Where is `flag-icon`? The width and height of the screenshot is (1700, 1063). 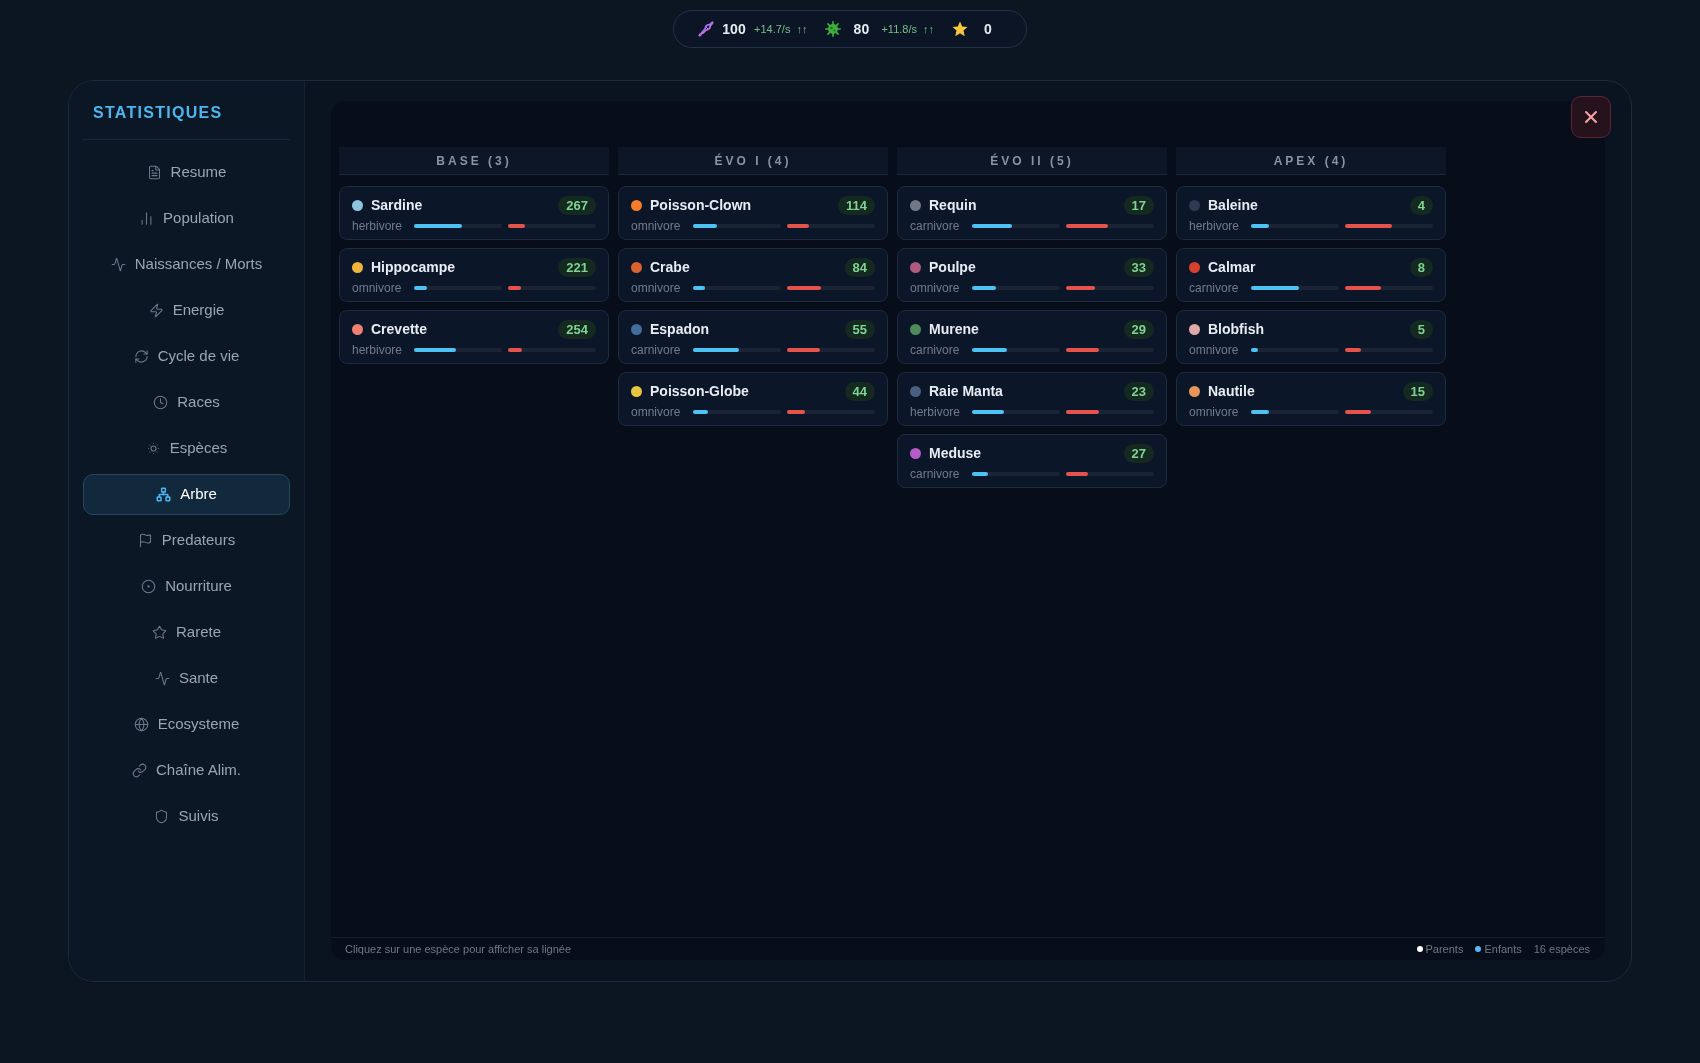
flag-icon is located at coordinates (145, 540).